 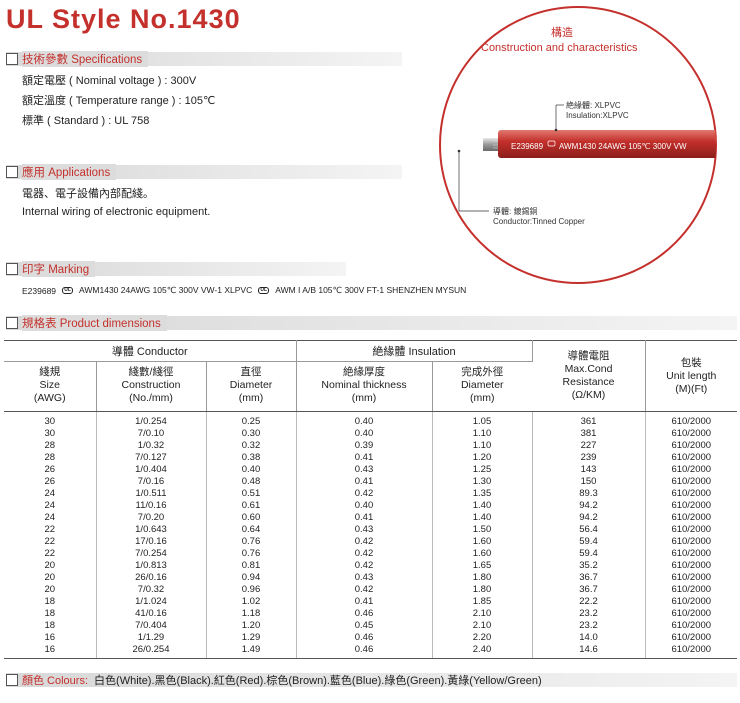 I want to click on group-header-insulation: 絶緣體 Insulation, so click(x=414, y=351).